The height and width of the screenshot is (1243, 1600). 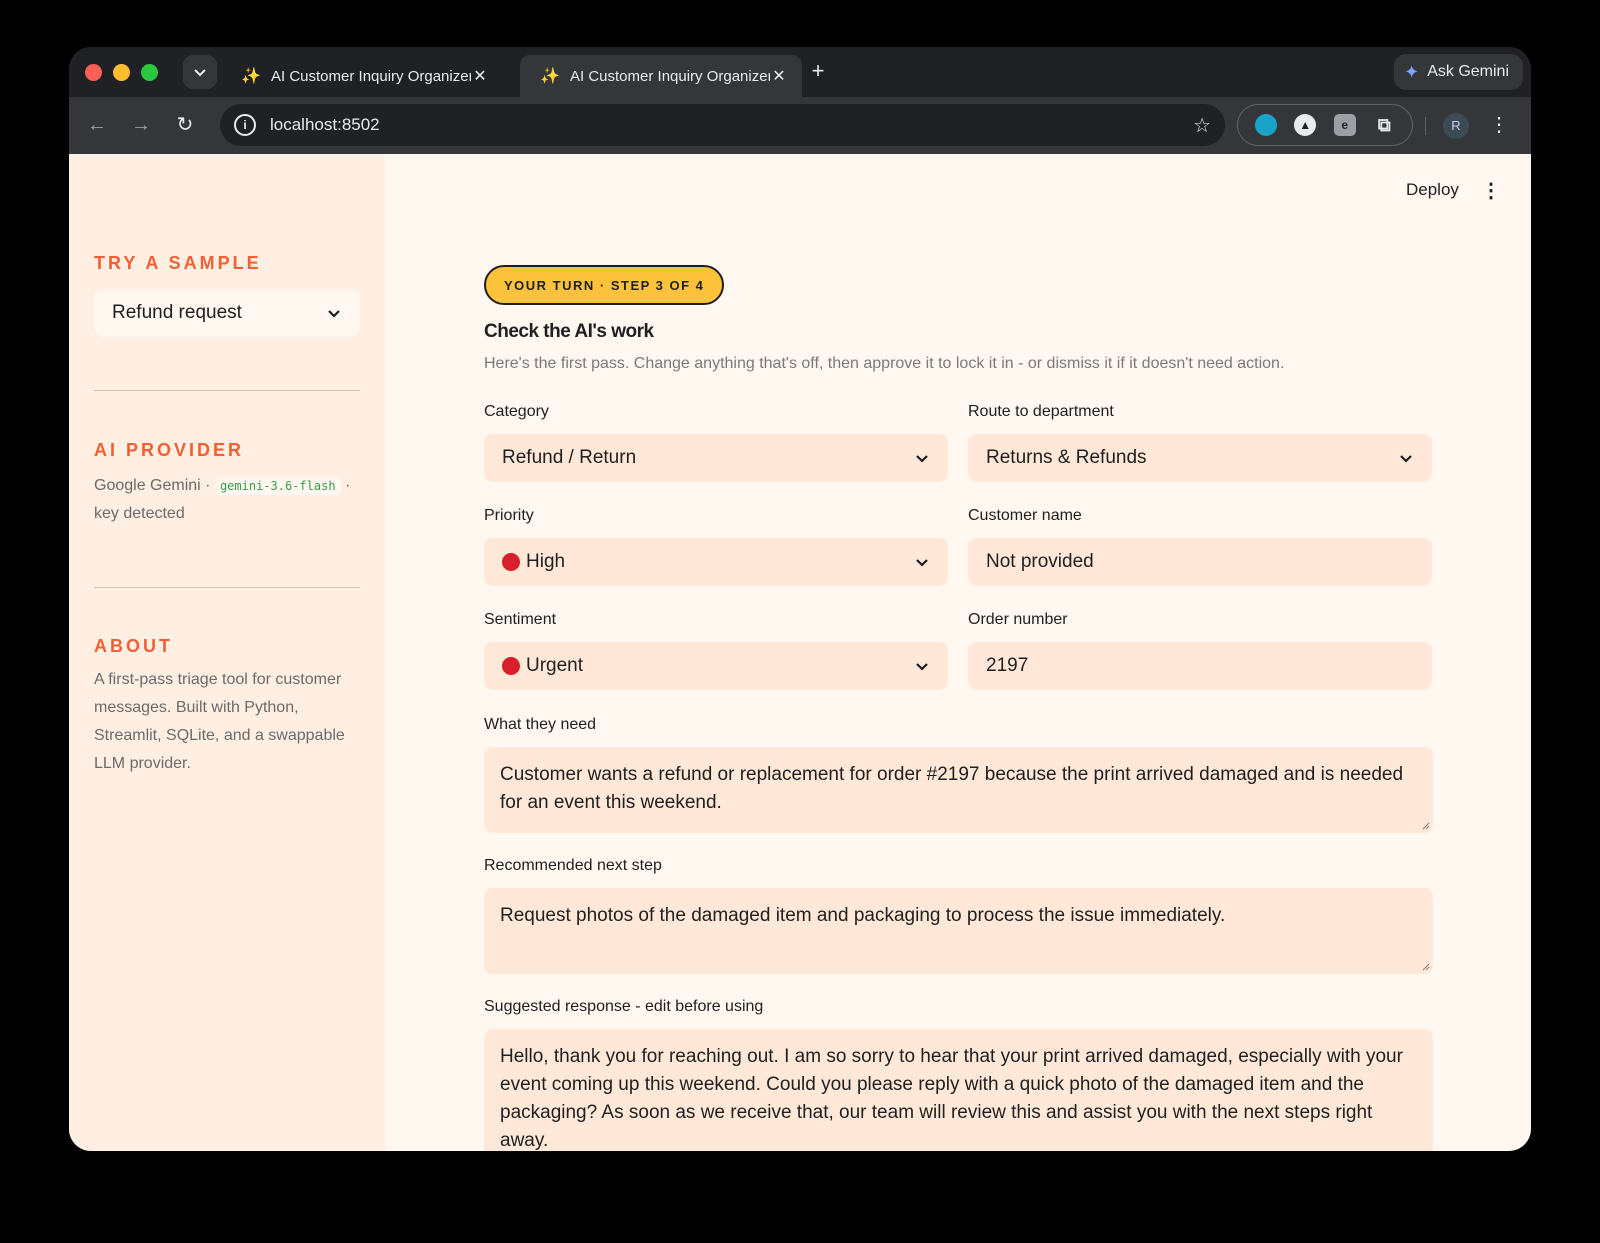 What do you see at coordinates (1456, 126) in the screenshot?
I see `profile-avatar: R` at bounding box center [1456, 126].